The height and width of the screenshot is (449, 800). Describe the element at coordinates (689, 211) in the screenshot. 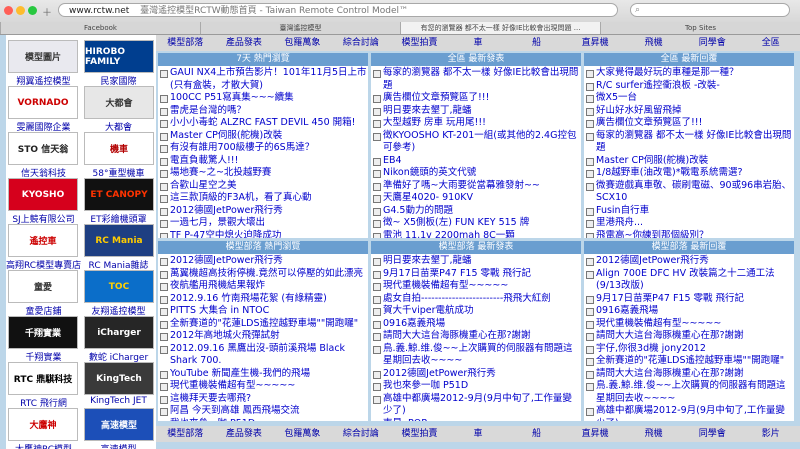

I see `post-link: Fusin自行車` at that location.